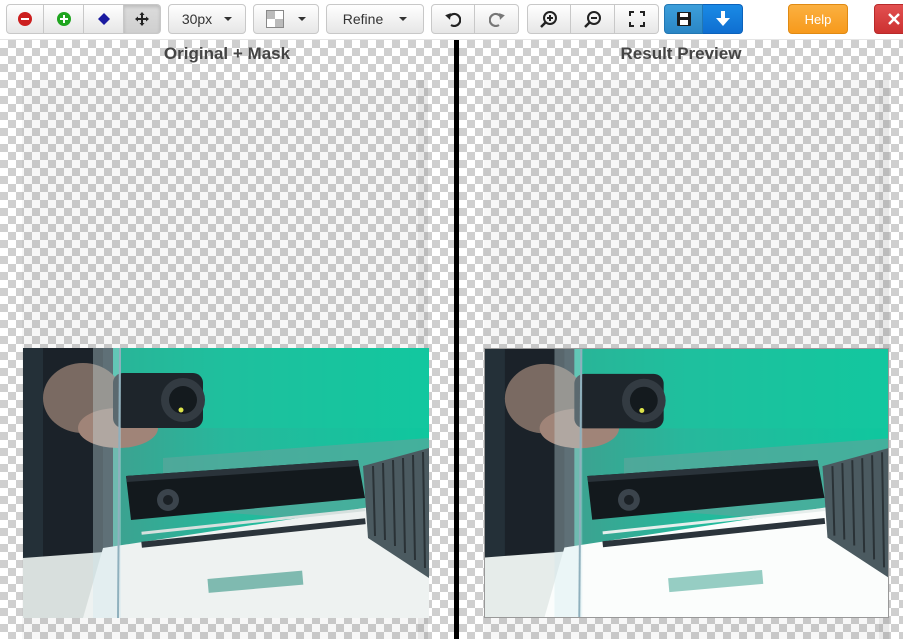 The image size is (903, 639). I want to click on add-tool-button, so click(64, 19).